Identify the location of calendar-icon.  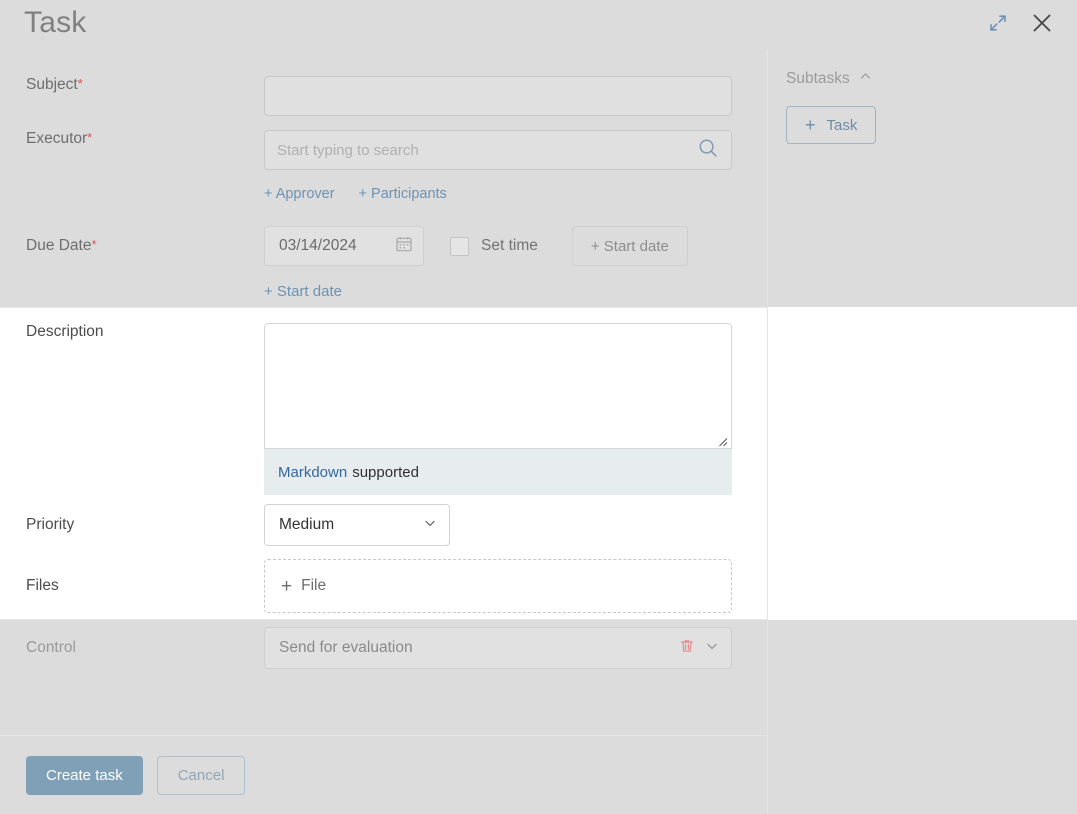
(404, 246).